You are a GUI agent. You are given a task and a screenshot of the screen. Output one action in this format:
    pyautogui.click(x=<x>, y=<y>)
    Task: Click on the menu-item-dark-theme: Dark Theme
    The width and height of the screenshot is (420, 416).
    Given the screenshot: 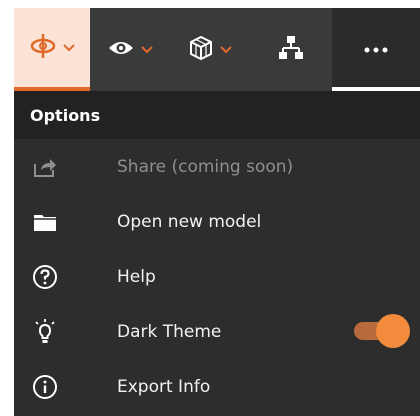 What is the action you would take?
    pyautogui.click(x=217, y=331)
    